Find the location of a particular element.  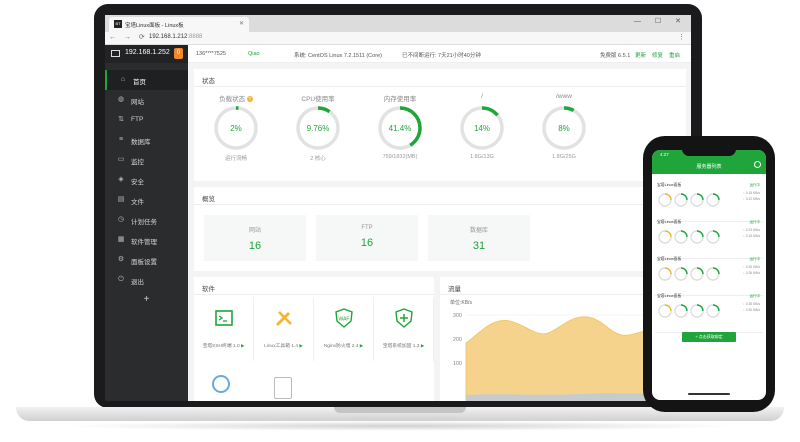

overview-box-0: 网站 16 is located at coordinates (255, 238).